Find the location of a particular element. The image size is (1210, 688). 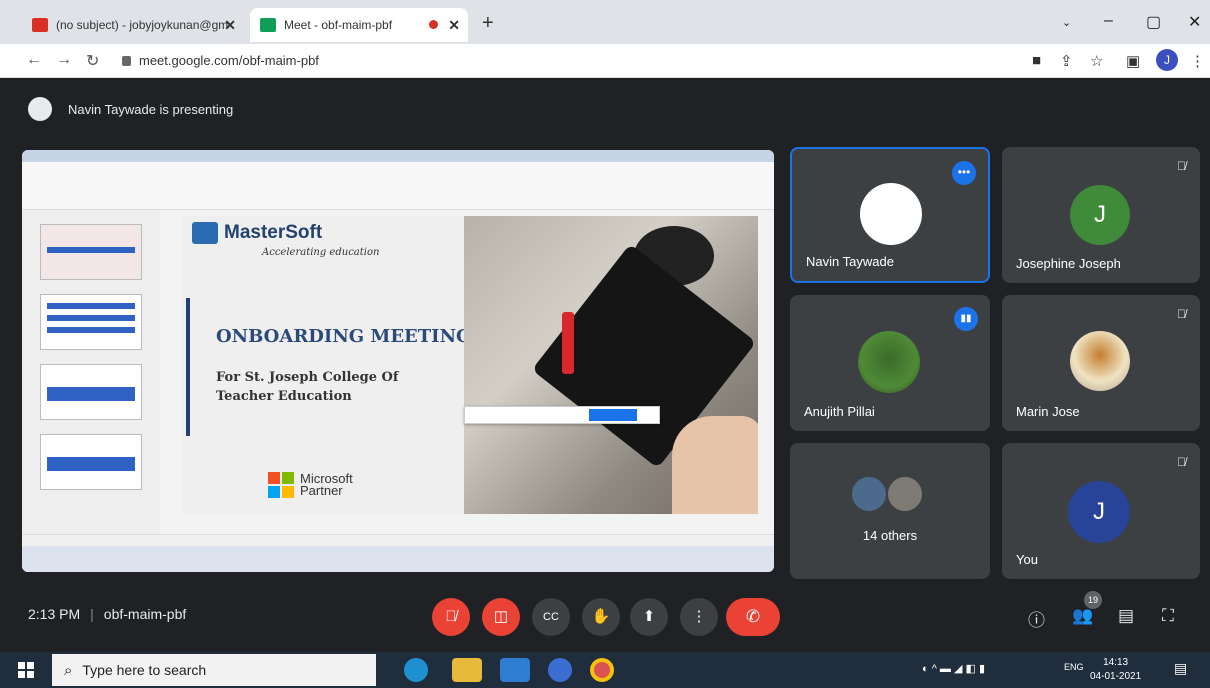

presenter-avatar is located at coordinates (40, 109).